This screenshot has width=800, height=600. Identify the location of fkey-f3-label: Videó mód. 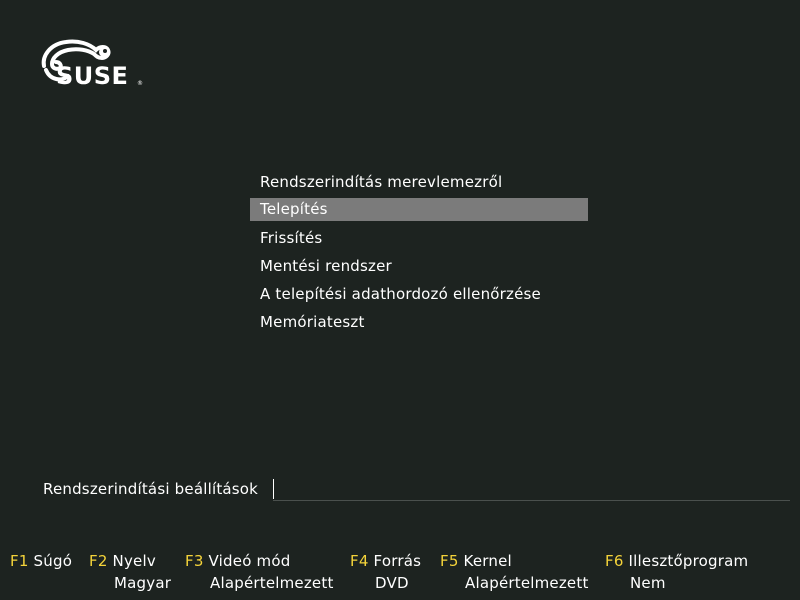
(249, 561).